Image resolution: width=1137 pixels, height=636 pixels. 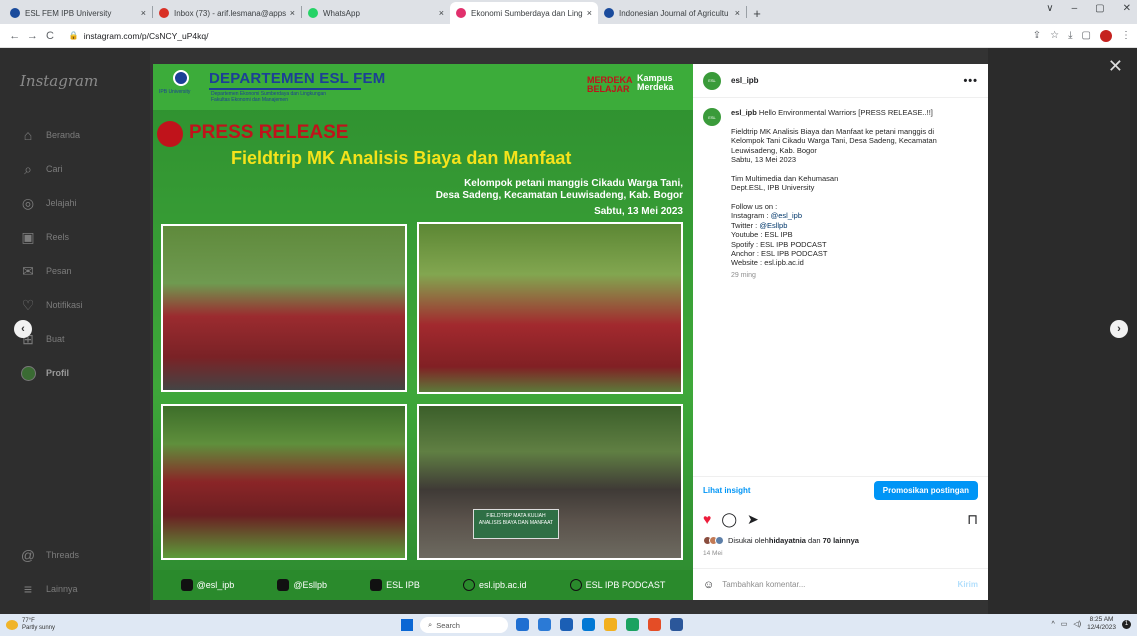 I want to click on more-options-icon: •••, so click(x=970, y=81).